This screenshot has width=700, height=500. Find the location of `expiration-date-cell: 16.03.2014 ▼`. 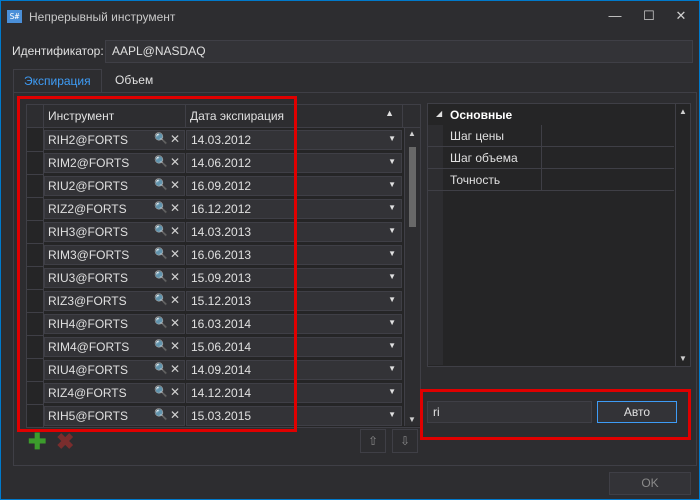

expiration-date-cell: 16.03.2014 ▼ is located at coordinates (294, 324).